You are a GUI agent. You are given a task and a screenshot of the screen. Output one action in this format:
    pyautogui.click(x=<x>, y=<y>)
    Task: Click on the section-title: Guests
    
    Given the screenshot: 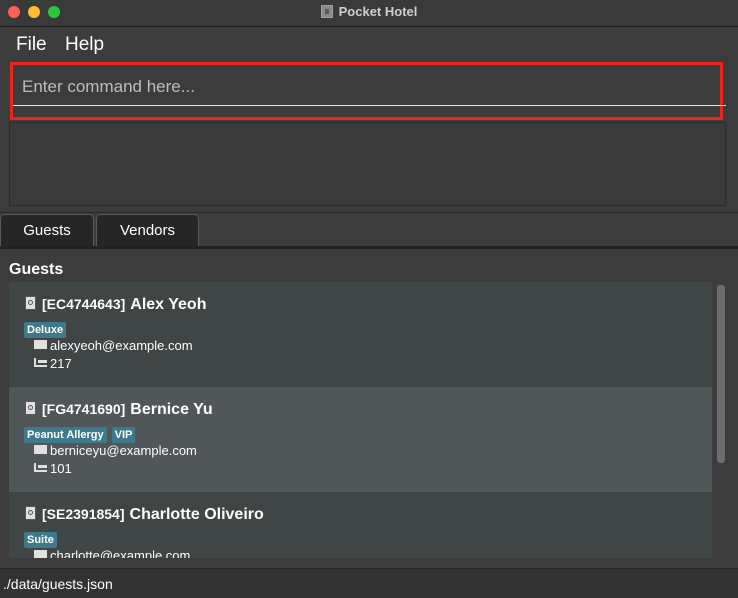 What is the action you would take?
    pyautogui.click(x=36, y=269)
    